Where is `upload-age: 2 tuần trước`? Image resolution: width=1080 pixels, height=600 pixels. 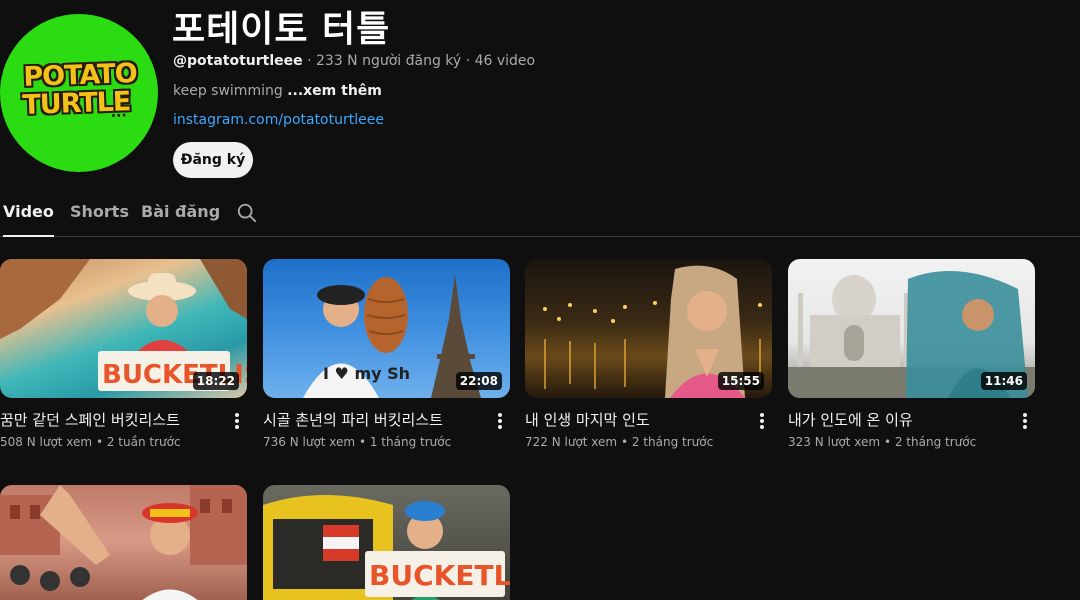
upload-age: 2 tuần trước is located at coordinates (143, 442).